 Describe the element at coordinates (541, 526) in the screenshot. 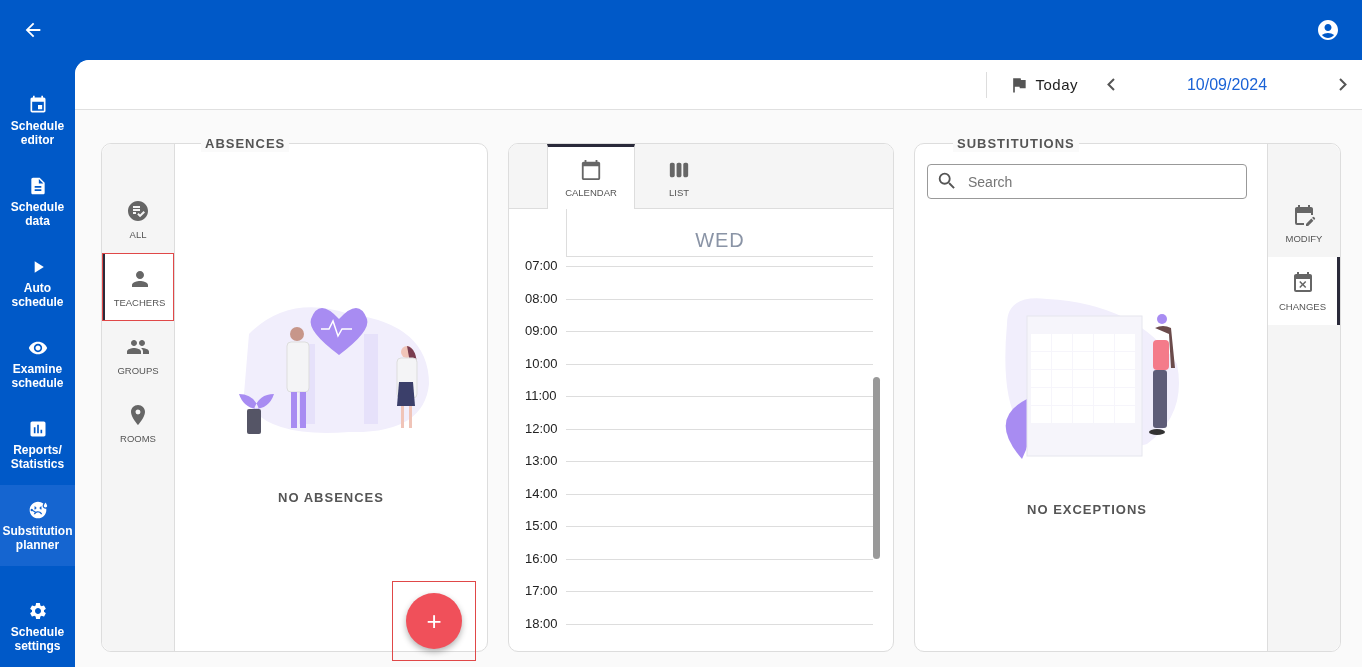

I see `hour-label: 15:00` at that location.